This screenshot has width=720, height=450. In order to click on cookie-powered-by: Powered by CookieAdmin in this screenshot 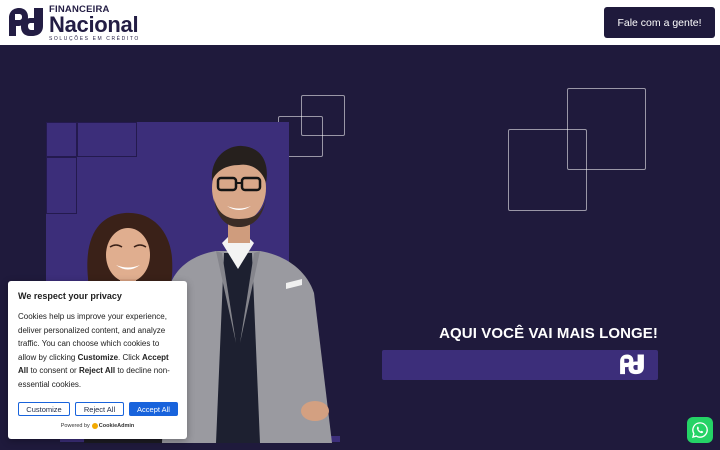, I will do `click(97, 426)`.